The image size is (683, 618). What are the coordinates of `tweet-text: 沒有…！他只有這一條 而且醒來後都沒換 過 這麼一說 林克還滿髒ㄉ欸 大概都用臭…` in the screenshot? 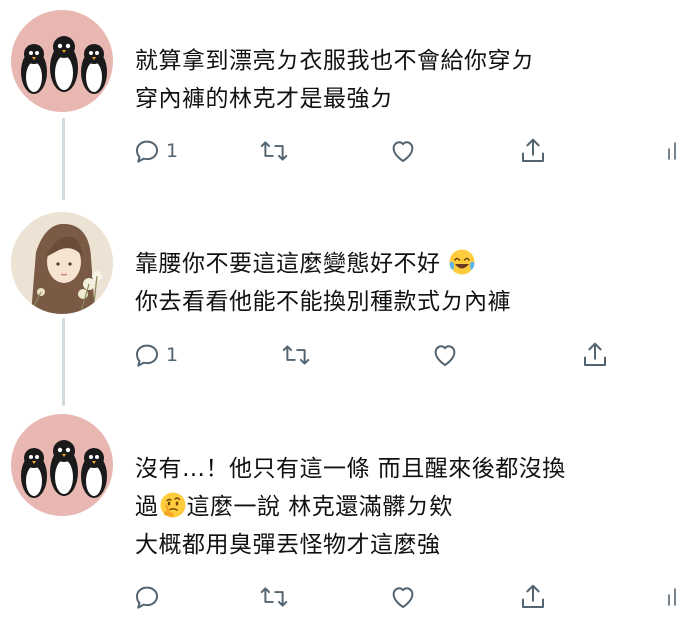 It's located at (407, 507).